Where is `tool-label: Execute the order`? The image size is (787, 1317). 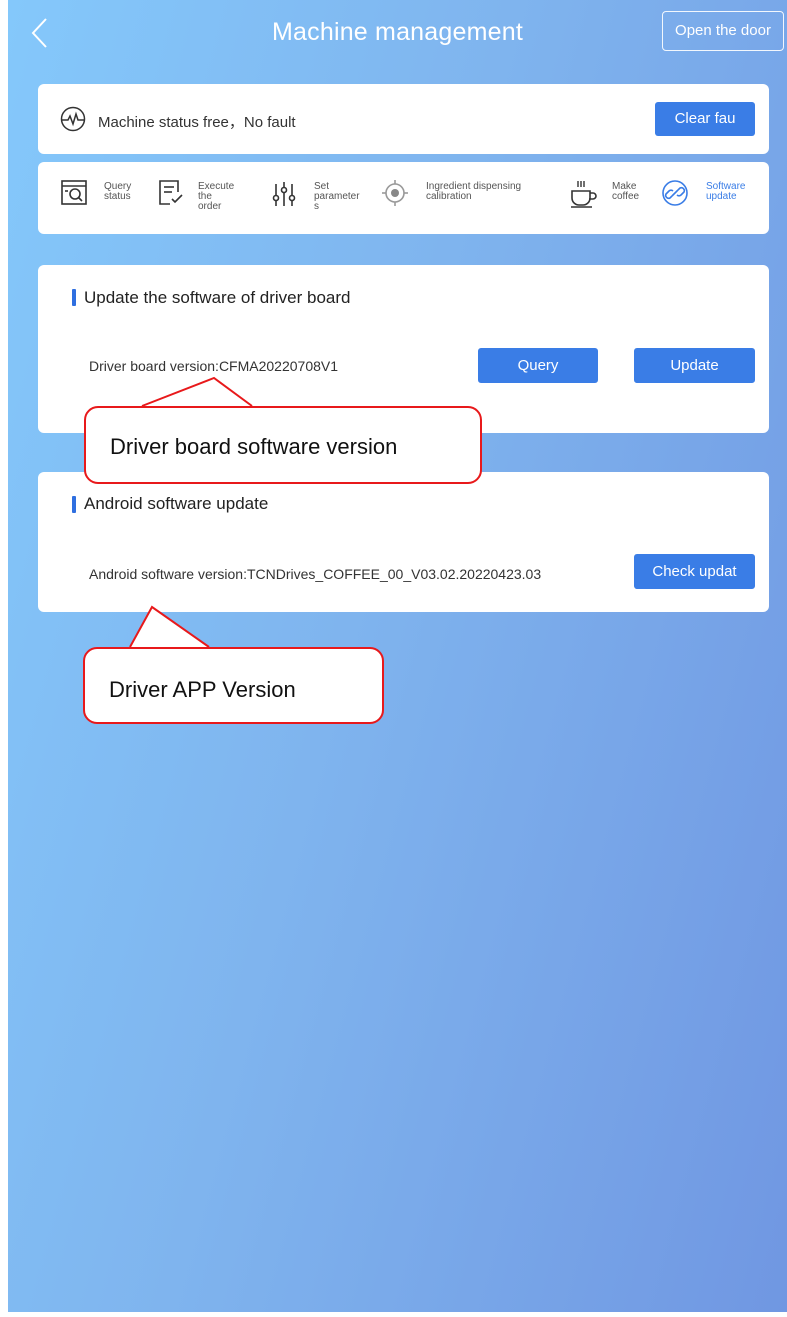
tool-label: Execute the order is located at coordinates (216, 196).